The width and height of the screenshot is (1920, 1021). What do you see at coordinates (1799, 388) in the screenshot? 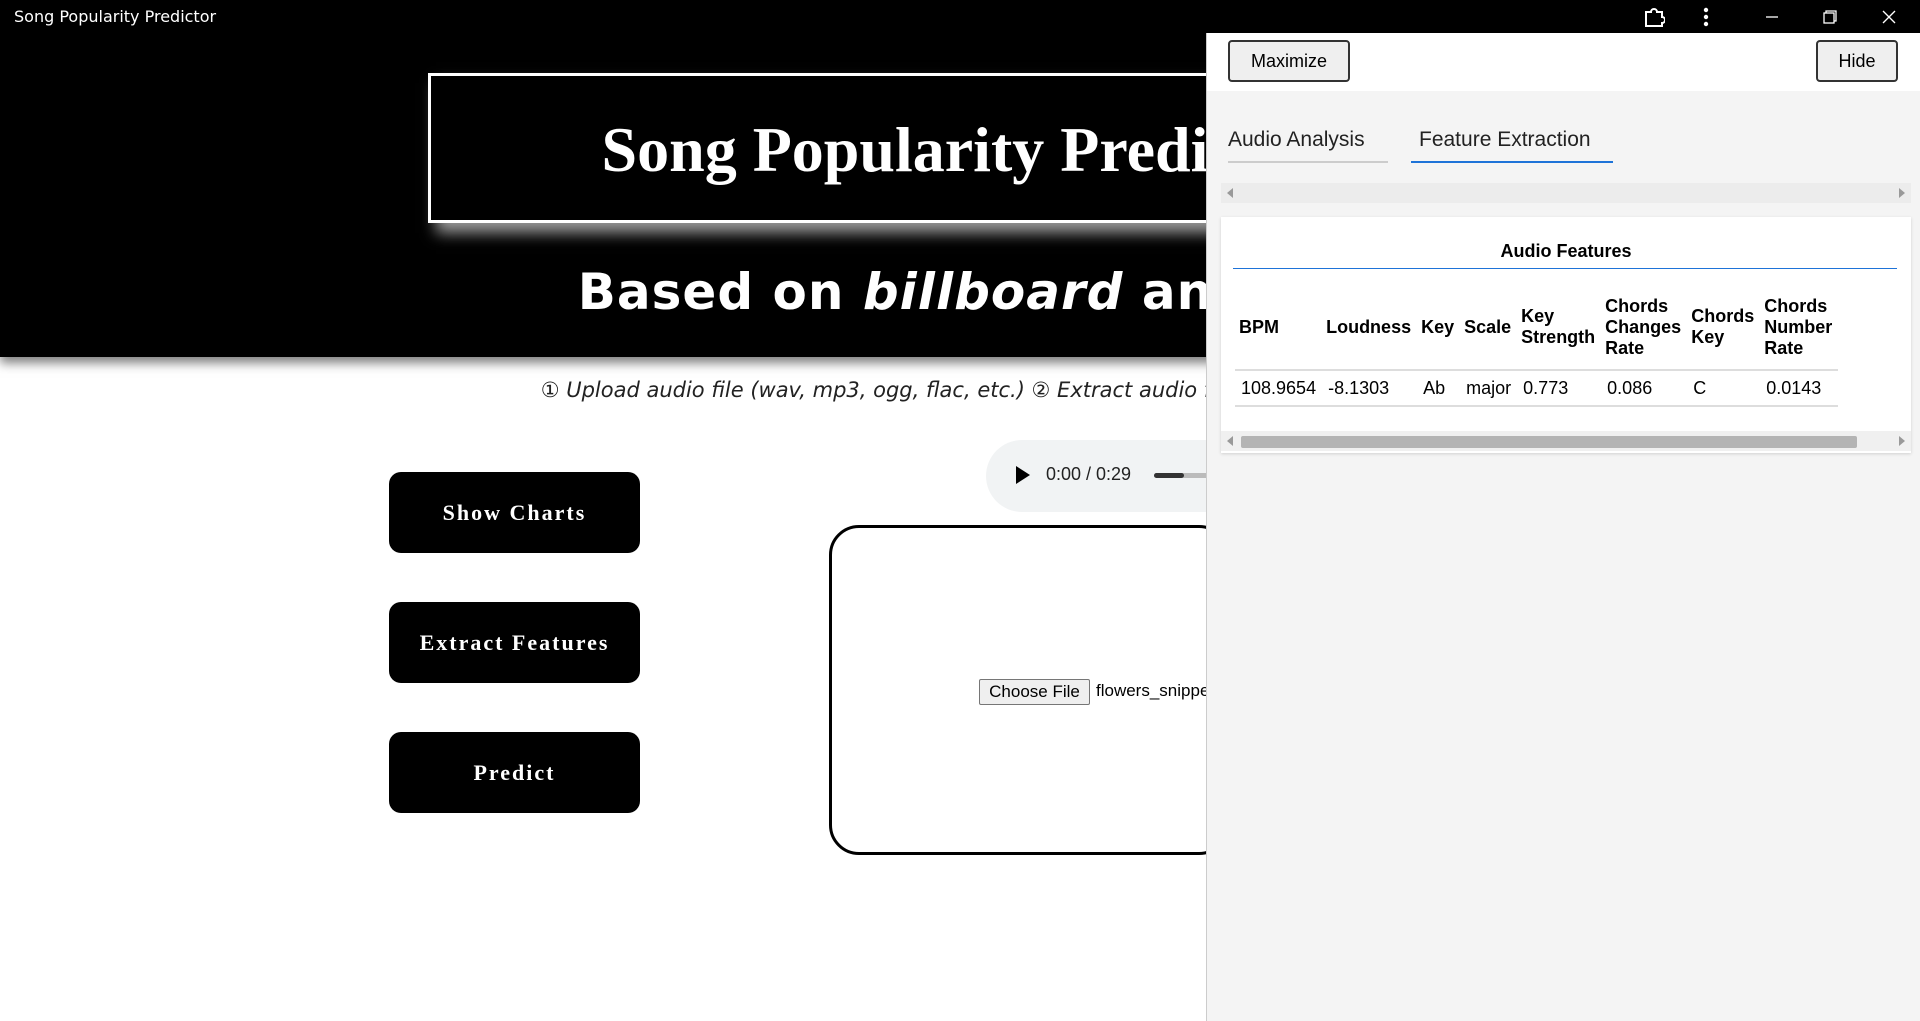
I see `table-cell: 0.0143` at bounding box center [1799, 388].